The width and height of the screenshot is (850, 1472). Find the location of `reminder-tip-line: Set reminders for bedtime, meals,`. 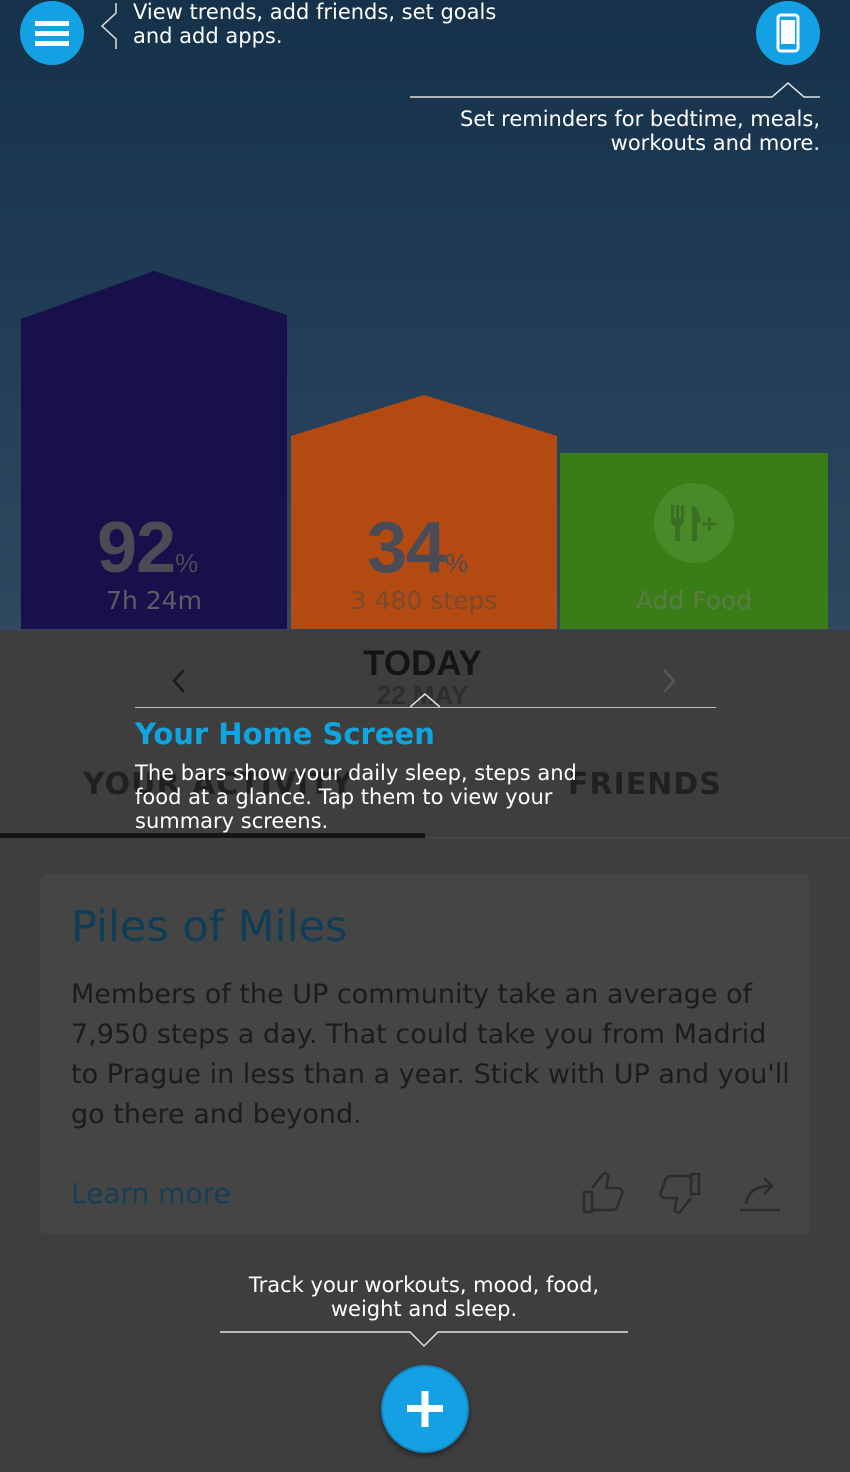

reminder-tip-line: Set reminders for bedtime, meals, is located at coordinates (640, 119).